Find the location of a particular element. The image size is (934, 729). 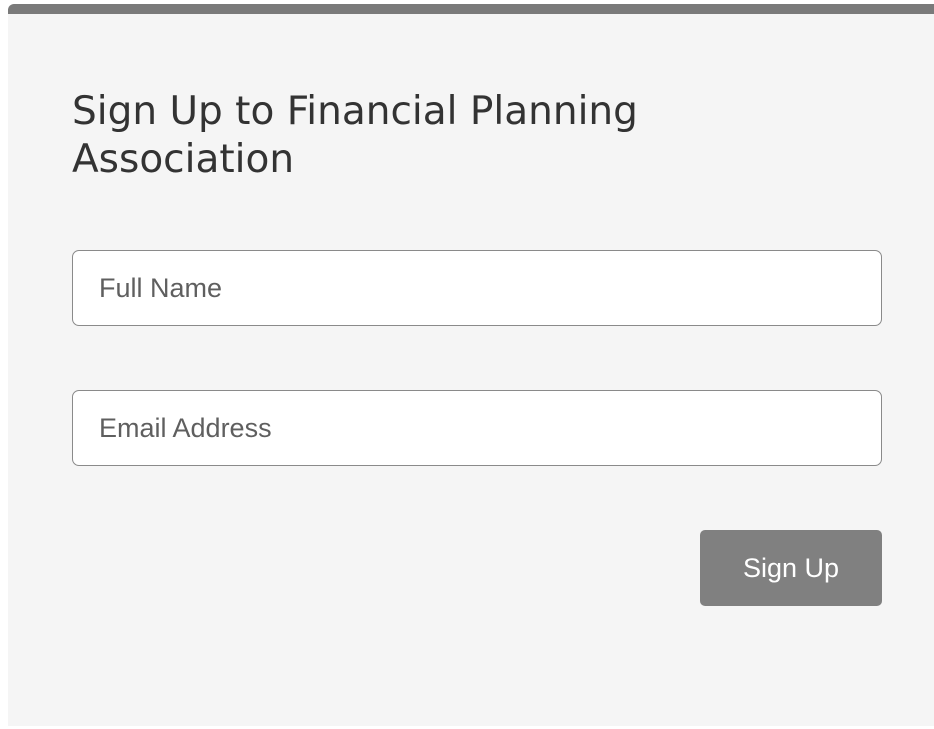

full-name-input is located at coordinates (477, 288).